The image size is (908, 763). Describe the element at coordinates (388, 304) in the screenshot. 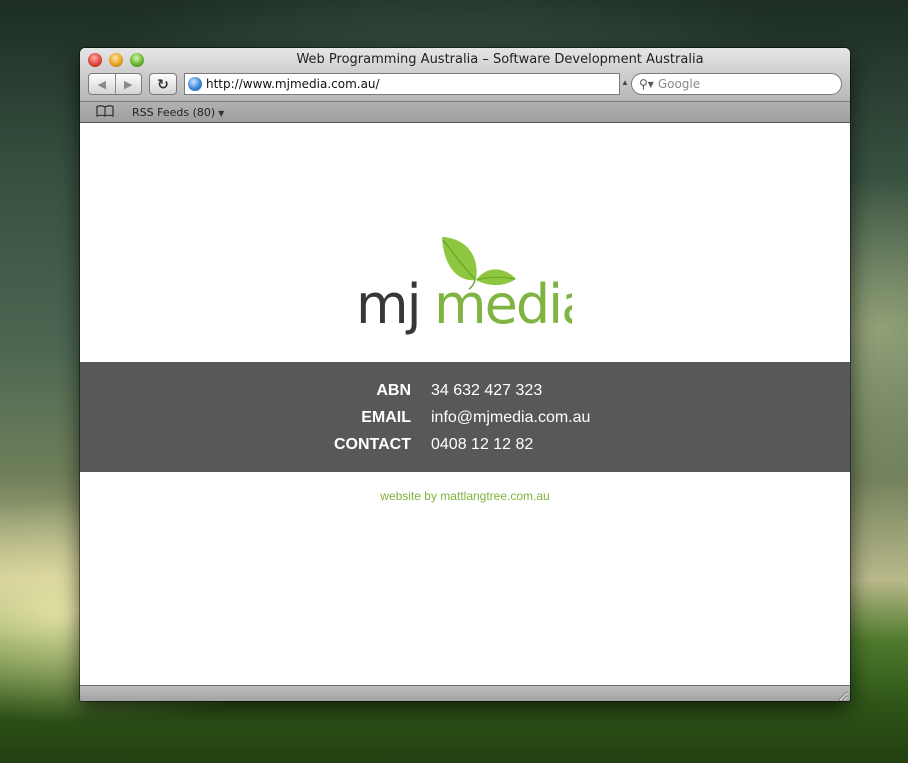

I see `logo-mj-text: mj` at that location.